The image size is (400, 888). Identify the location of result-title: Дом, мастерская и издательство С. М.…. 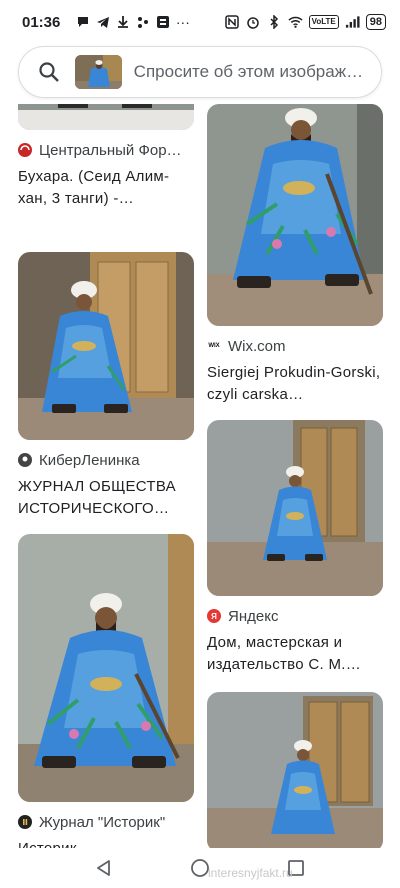
(295, 654).